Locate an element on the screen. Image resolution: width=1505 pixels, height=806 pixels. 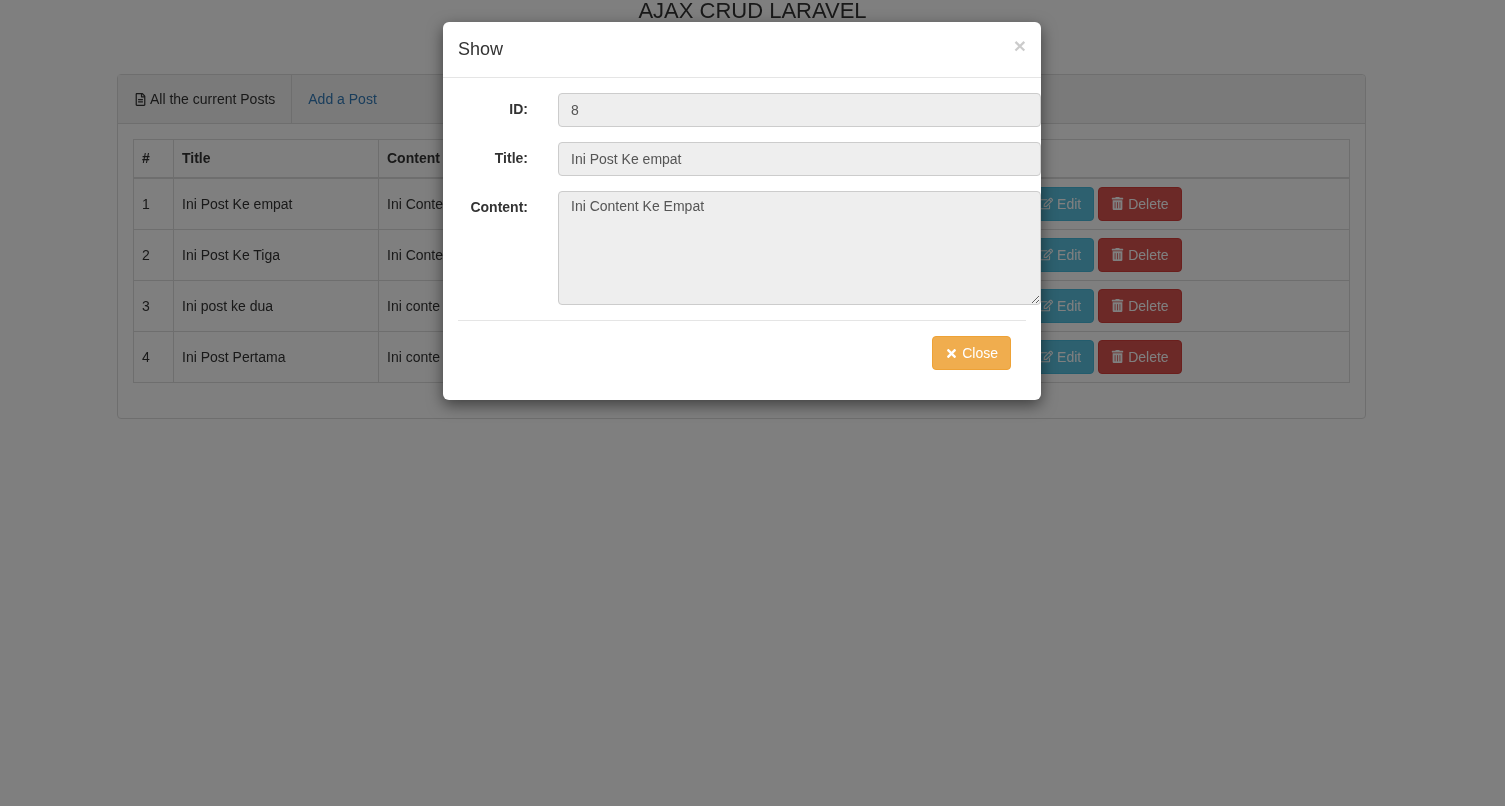
document-icon is located at coordinates (140, 99).